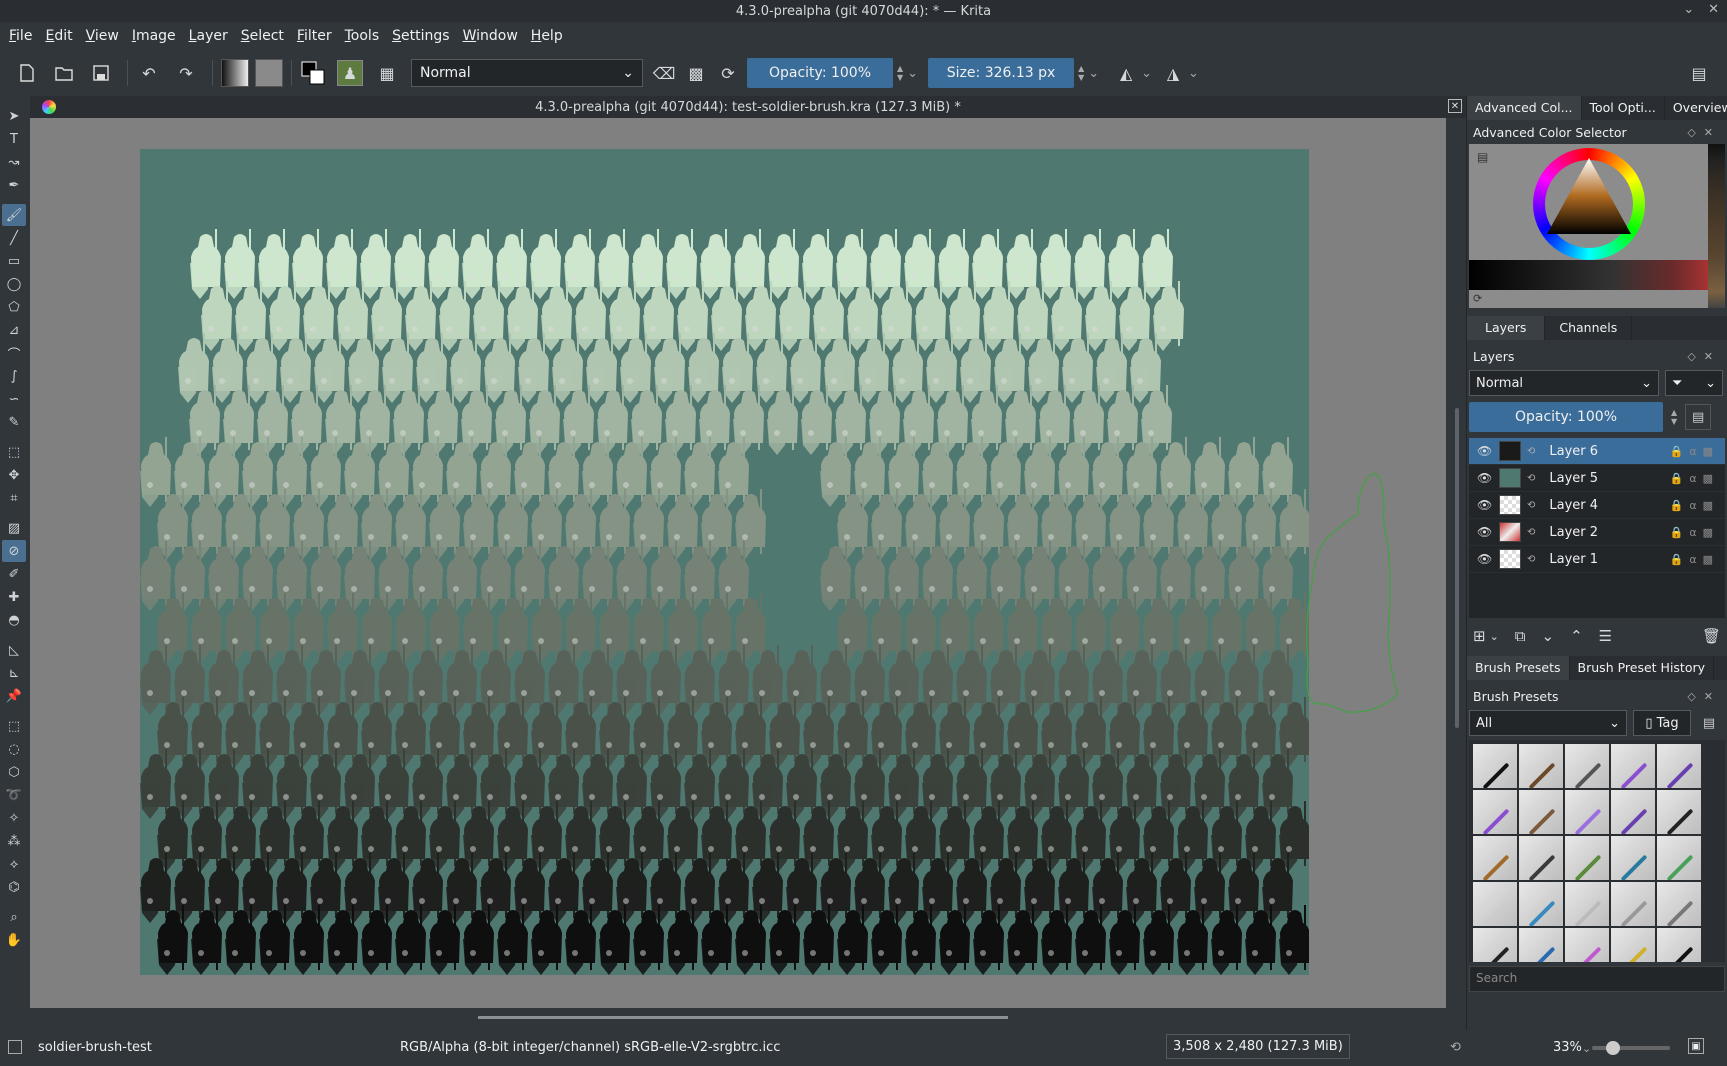 The height and width of the screenshot is (1066, 1727). What do you see at coordinates (14, 139) in the screenshot?
I see `text-tool-icon: T` at bounding box center [14, 139].